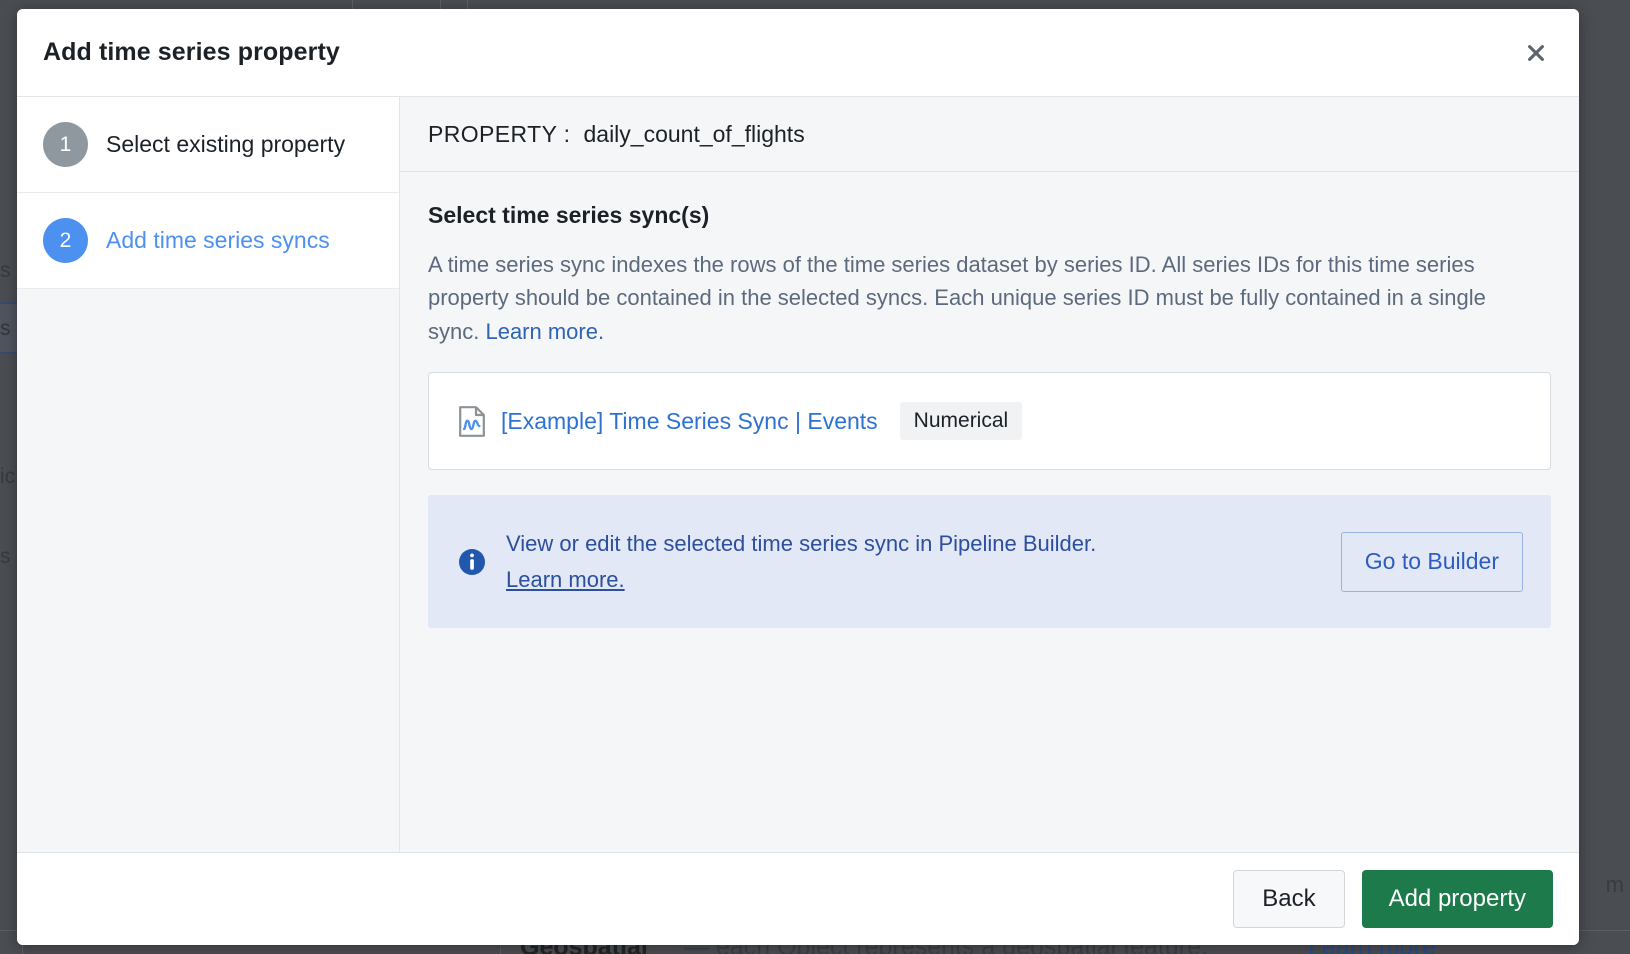 The width and height of the screenshot is (1630, 954). Describe the element at coordinates (798, 898) in the screenshot. I see `dialog-footer: Back Add property` at that location.